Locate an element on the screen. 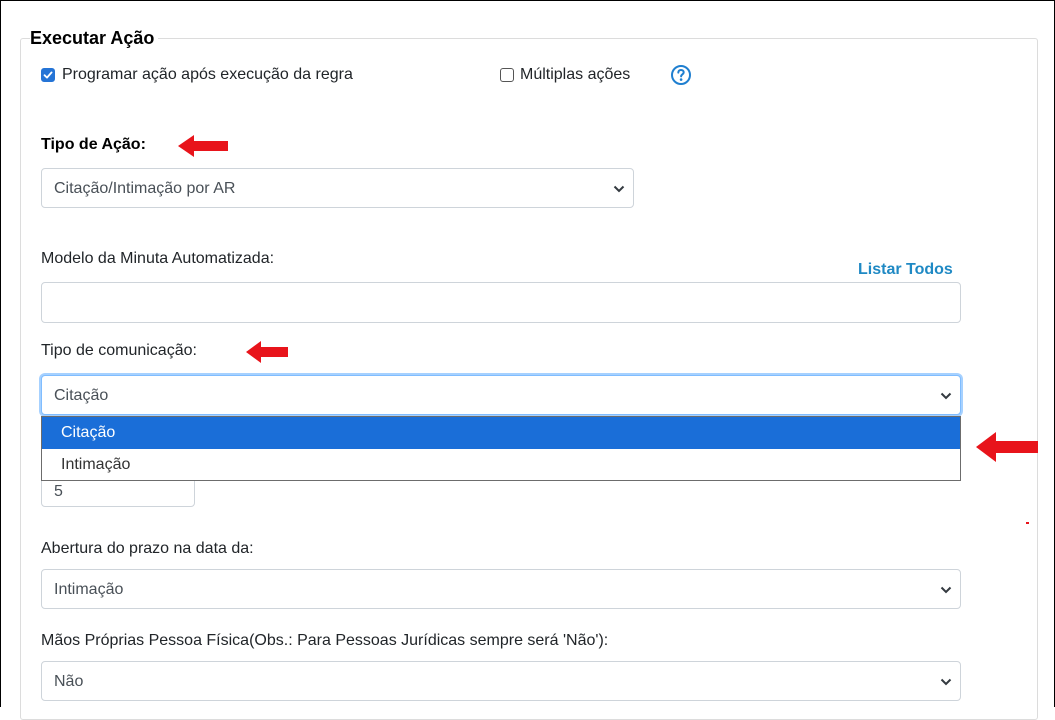 The width and height of the screenshot is (1055, 720). action-type-value: Citação/Intimação por AR is located at coordinates (145, 188).